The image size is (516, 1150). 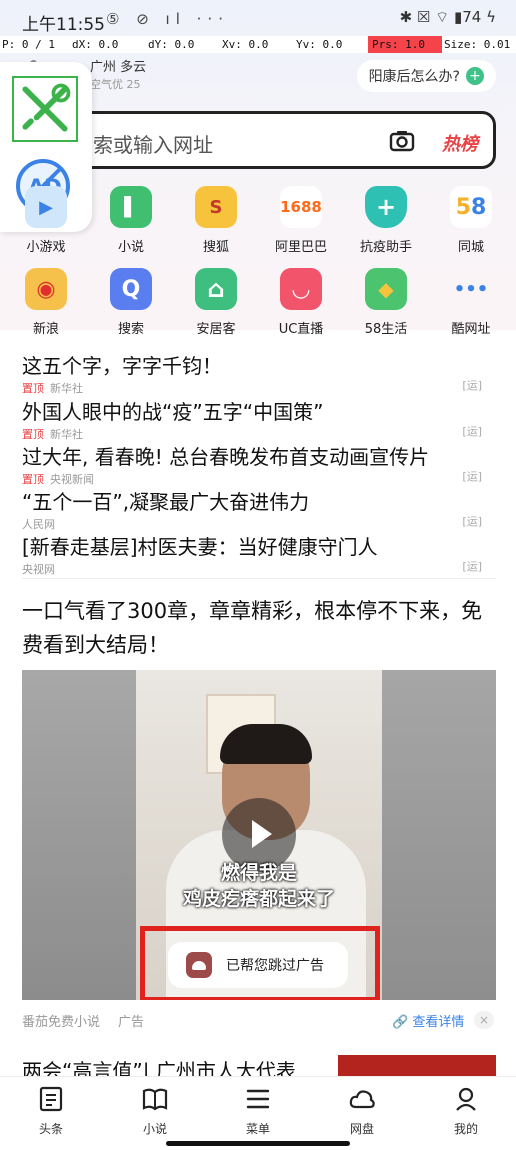 I want to click on search-input: 搜索或输入网址, so click(x=143, y=143).